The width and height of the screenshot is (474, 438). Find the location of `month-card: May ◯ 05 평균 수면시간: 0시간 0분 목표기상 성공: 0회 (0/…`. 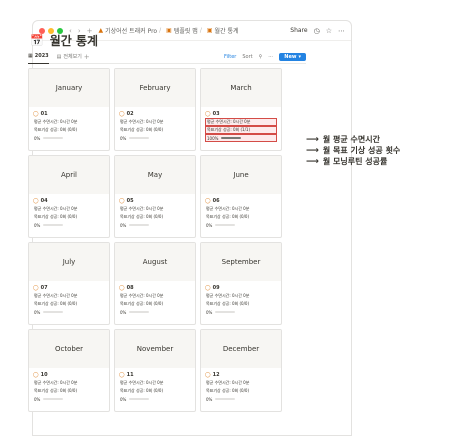

month-card: May ◯ 05 평균 수면시간: 0시간 0분 목표기상 성공: 0회 (0/… is located at coordinates (155, 196).